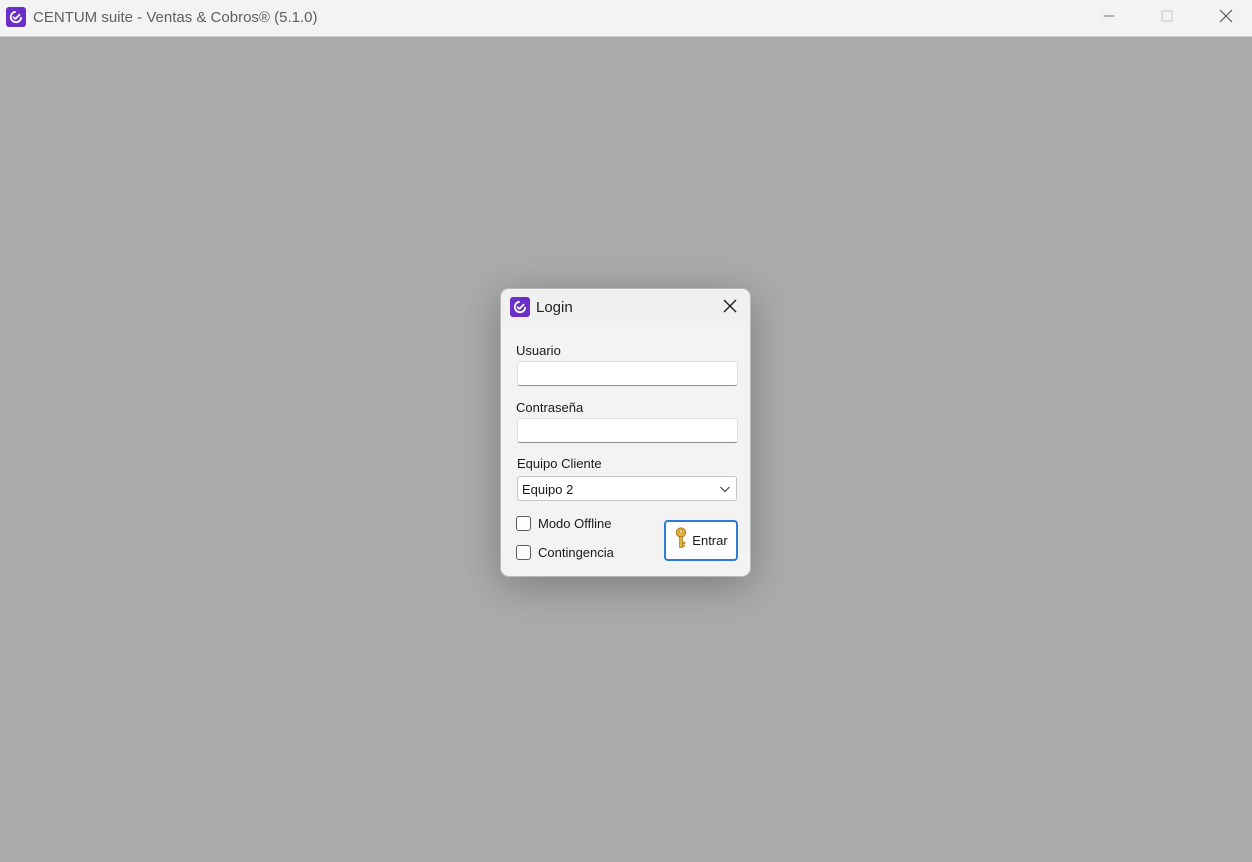  I want to click on enter-button-label: Entrar, so click(710, 540).